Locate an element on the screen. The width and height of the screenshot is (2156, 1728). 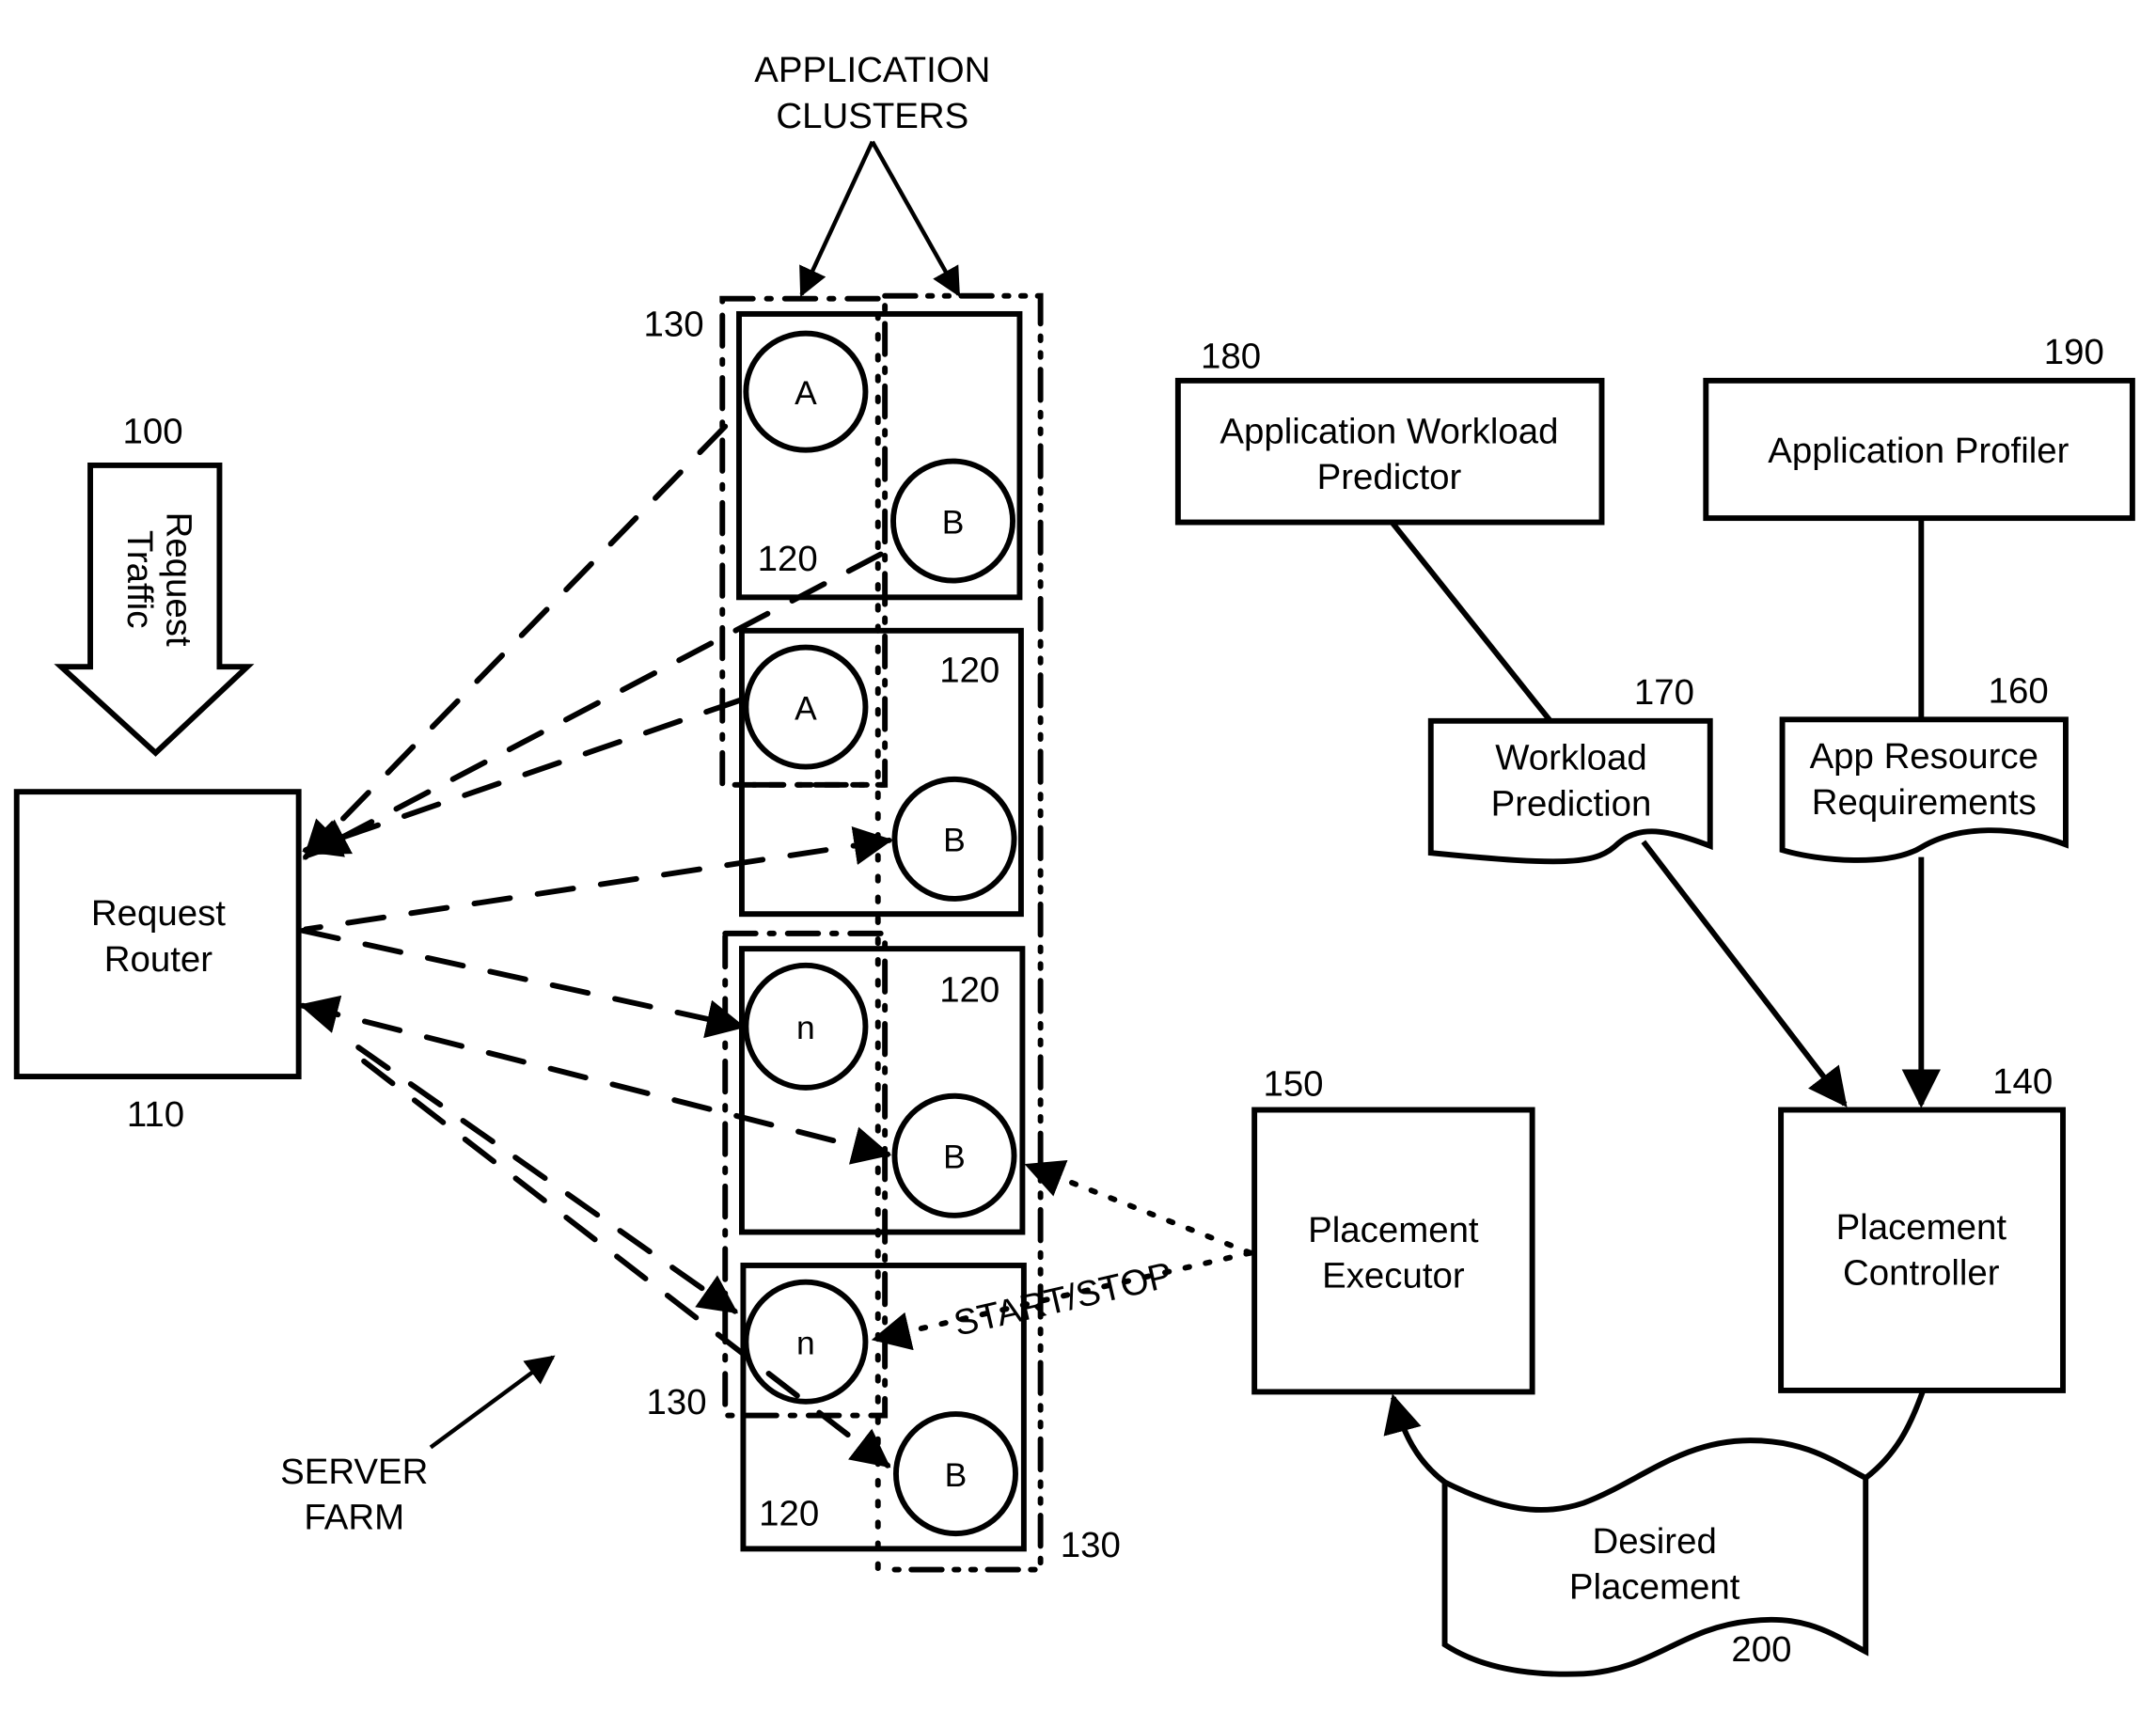
app-profiler-label: Application Profiler is located at coordinates (1918, 451).